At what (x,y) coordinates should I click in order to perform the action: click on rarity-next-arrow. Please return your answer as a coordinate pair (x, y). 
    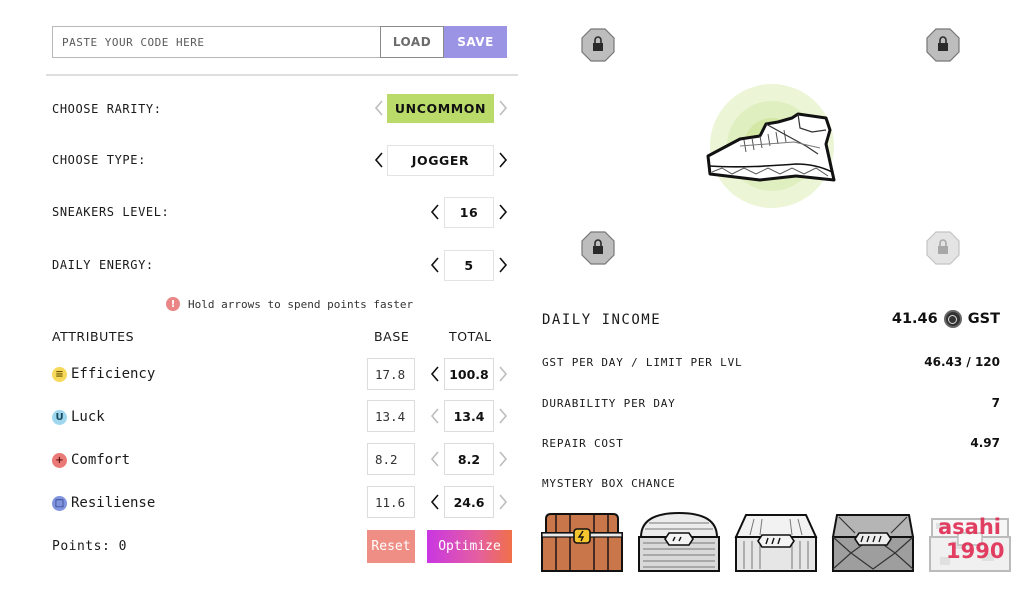
    Looking at the image, I should click on (503, 108).